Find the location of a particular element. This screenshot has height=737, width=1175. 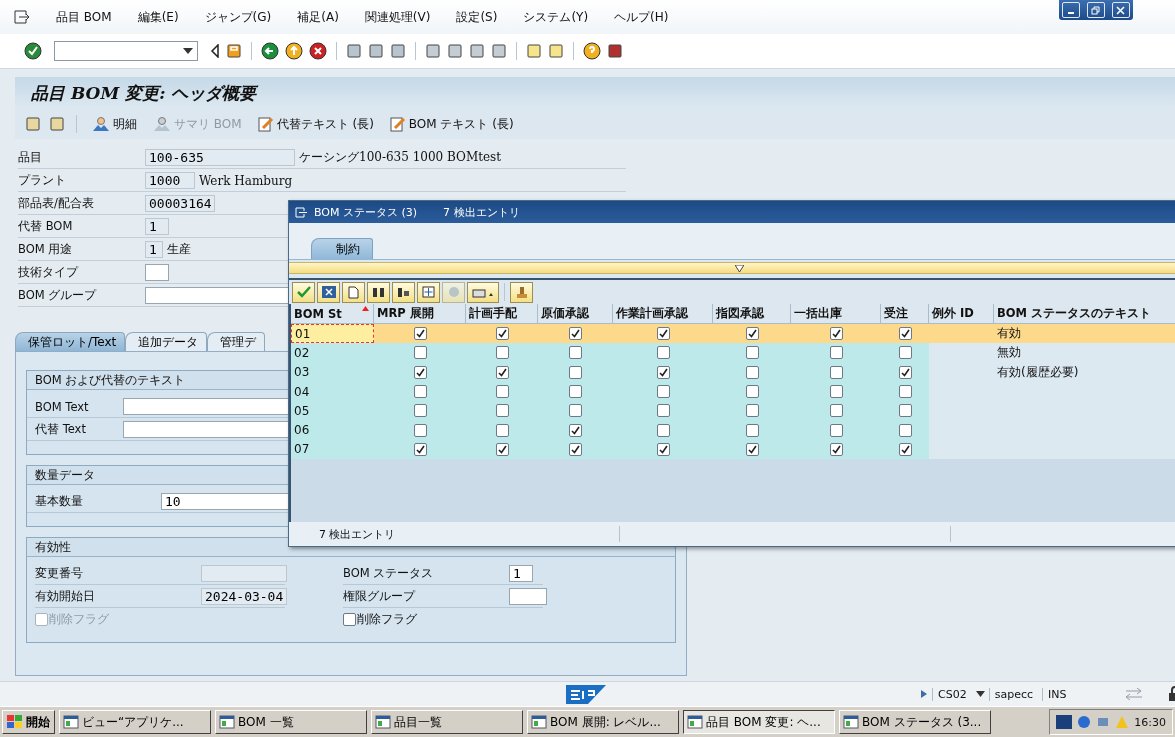

column-header: 原価承認 is located at coordinates (575, 314).